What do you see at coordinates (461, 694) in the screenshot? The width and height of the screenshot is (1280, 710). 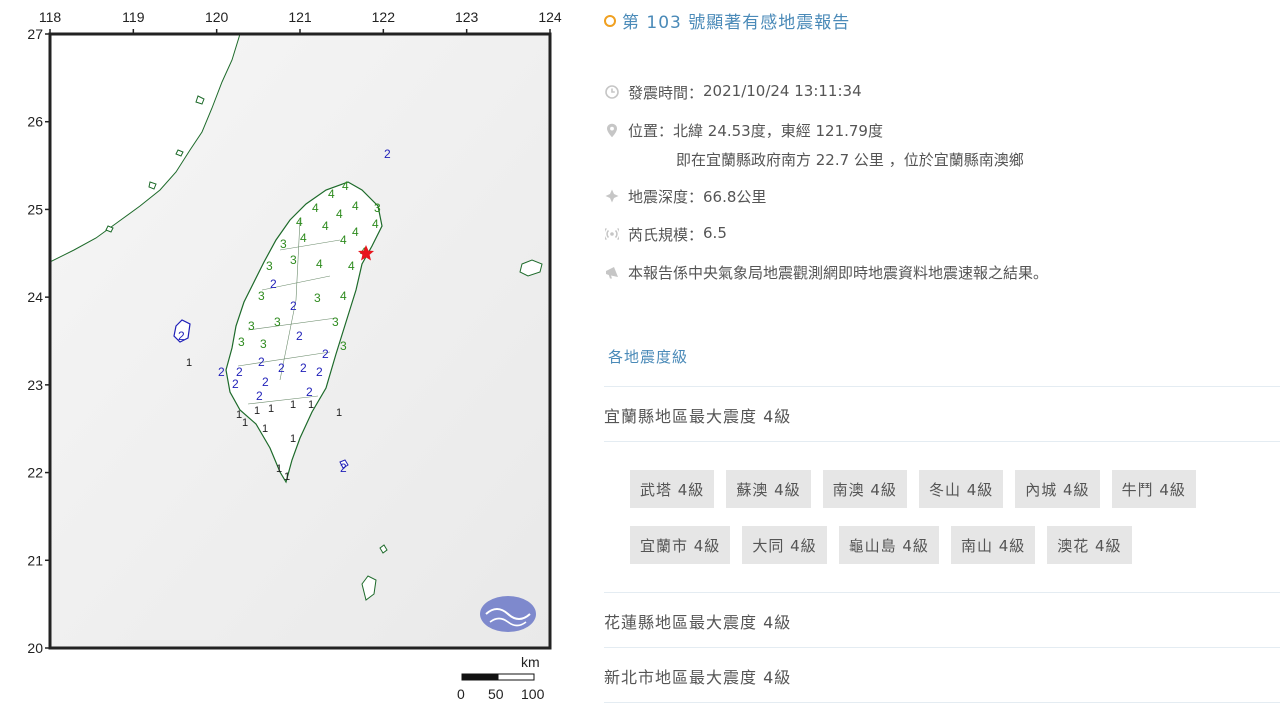 I see `scale-tick-0: 0` at bounding box center [461, 694].